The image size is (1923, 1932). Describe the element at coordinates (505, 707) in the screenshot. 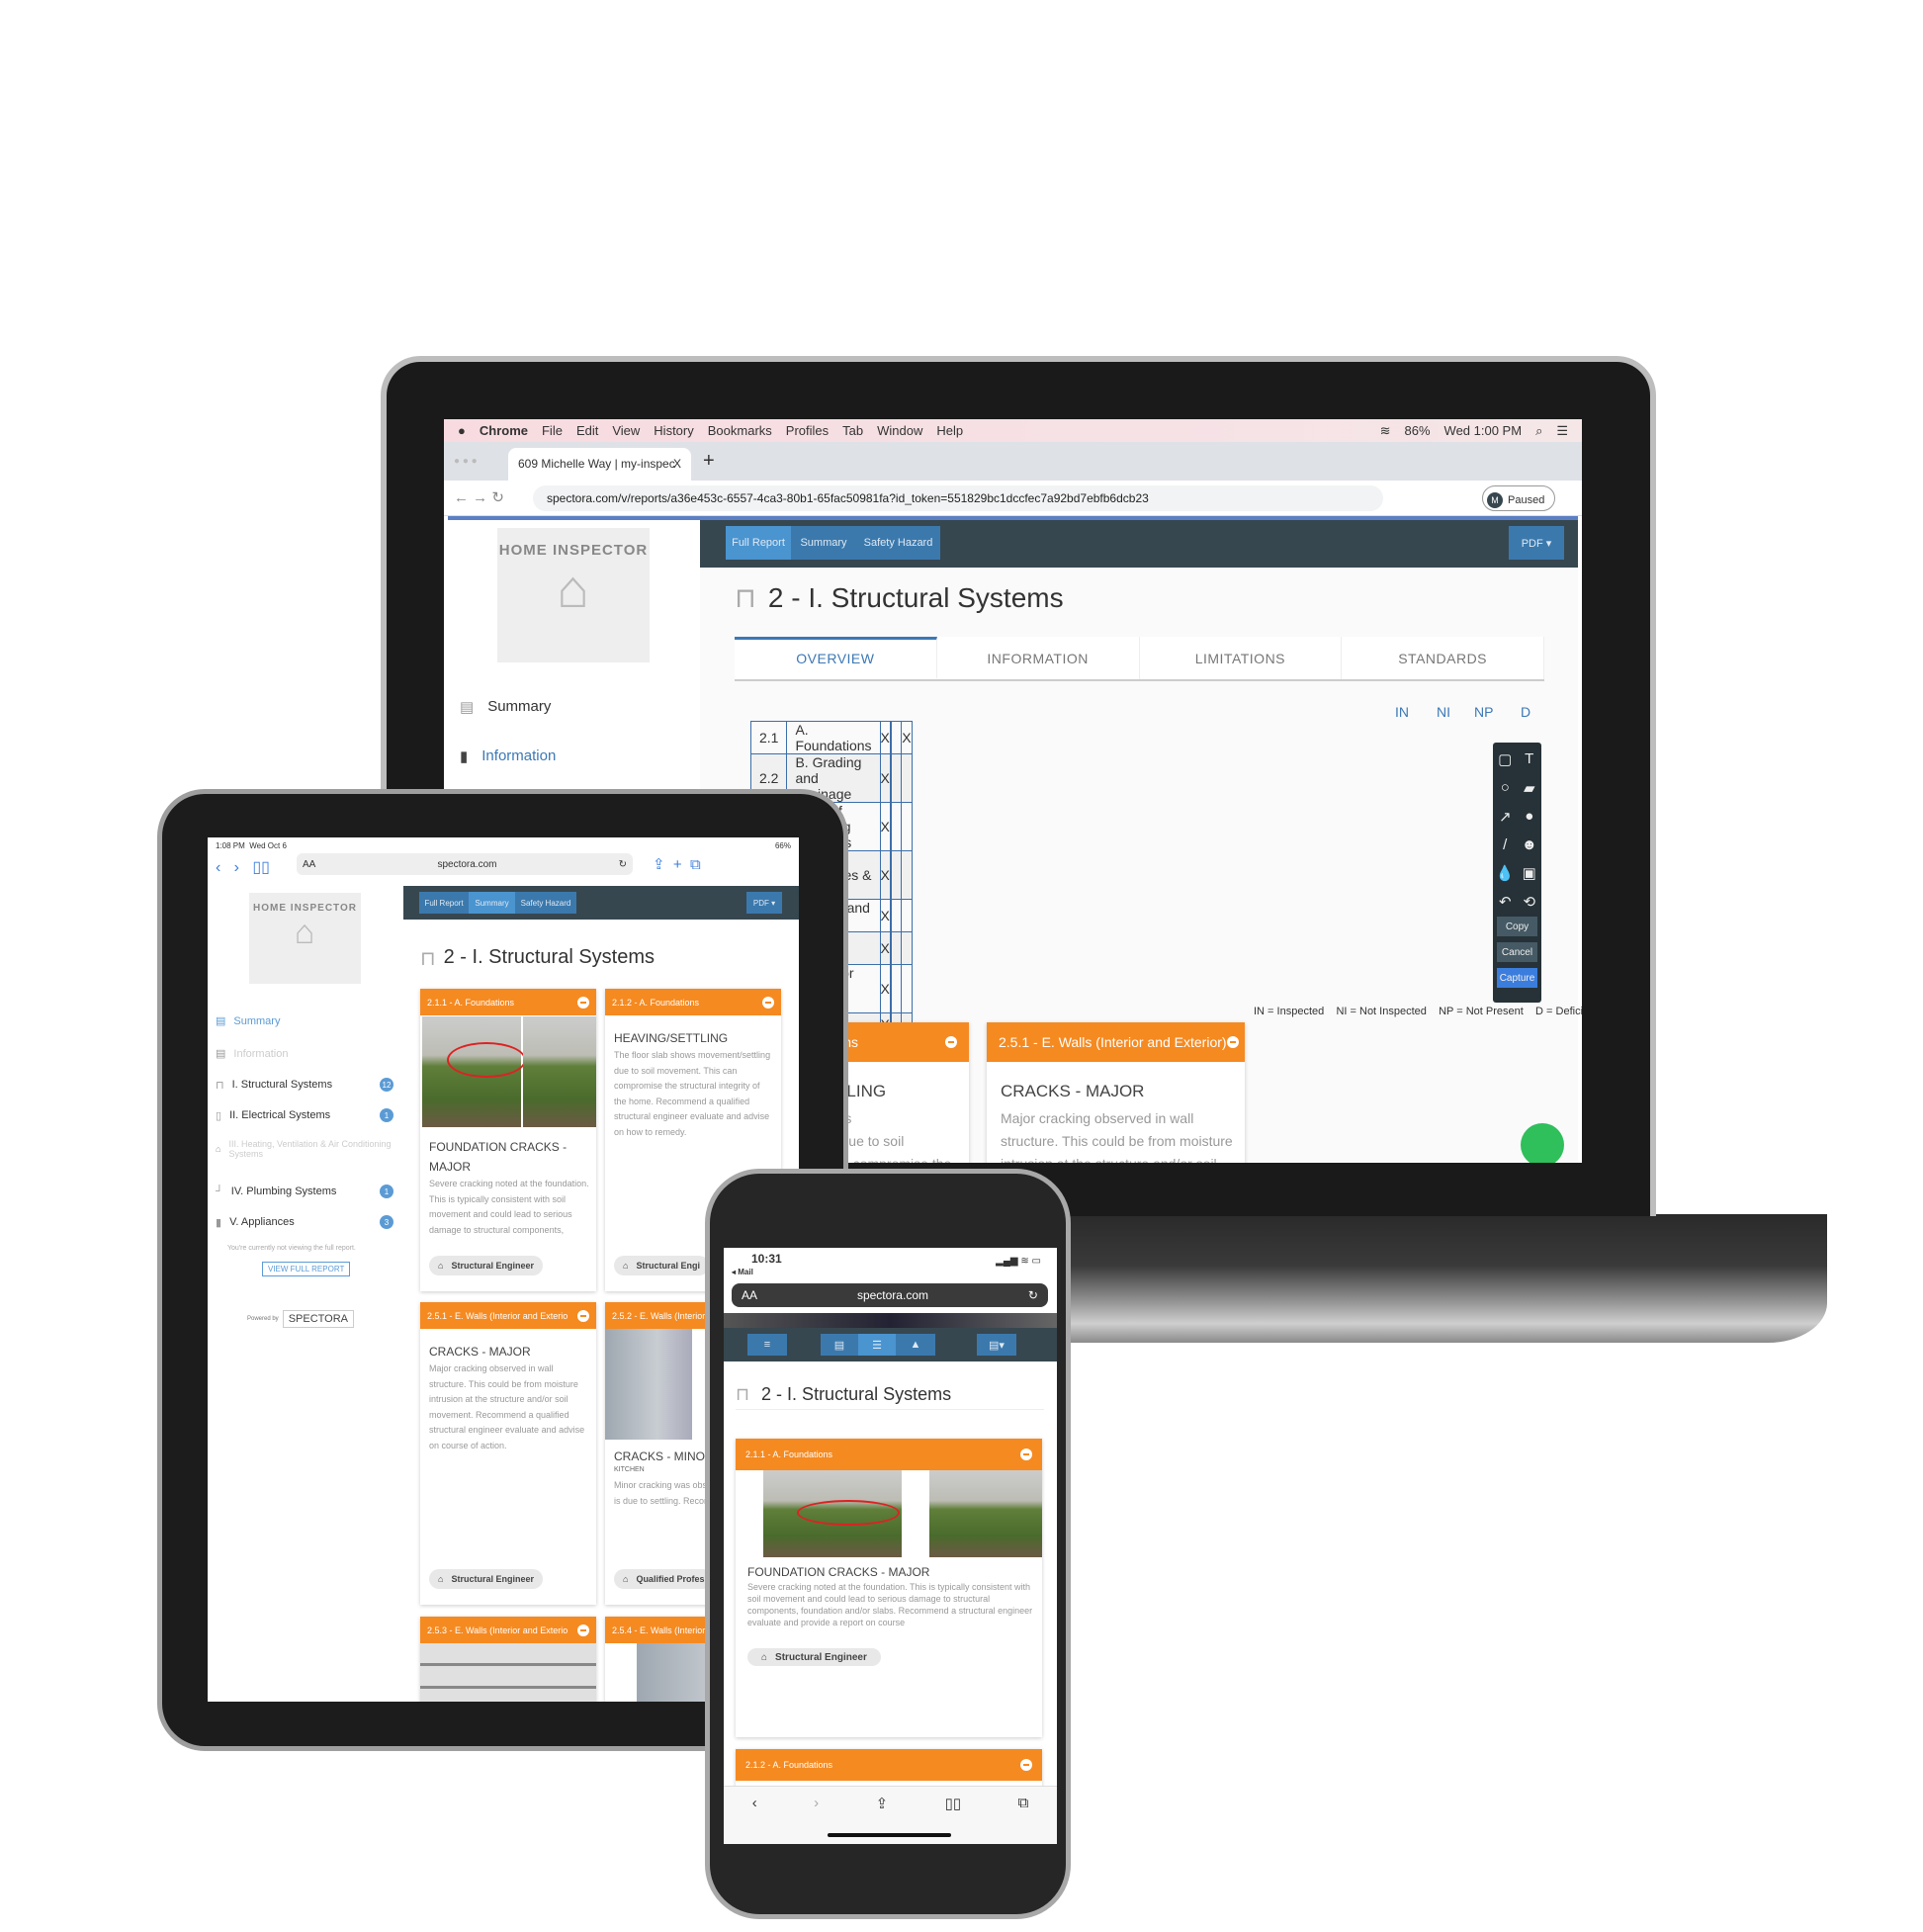

I see `sidebar-item-summary: ▤ Summary` at that location.